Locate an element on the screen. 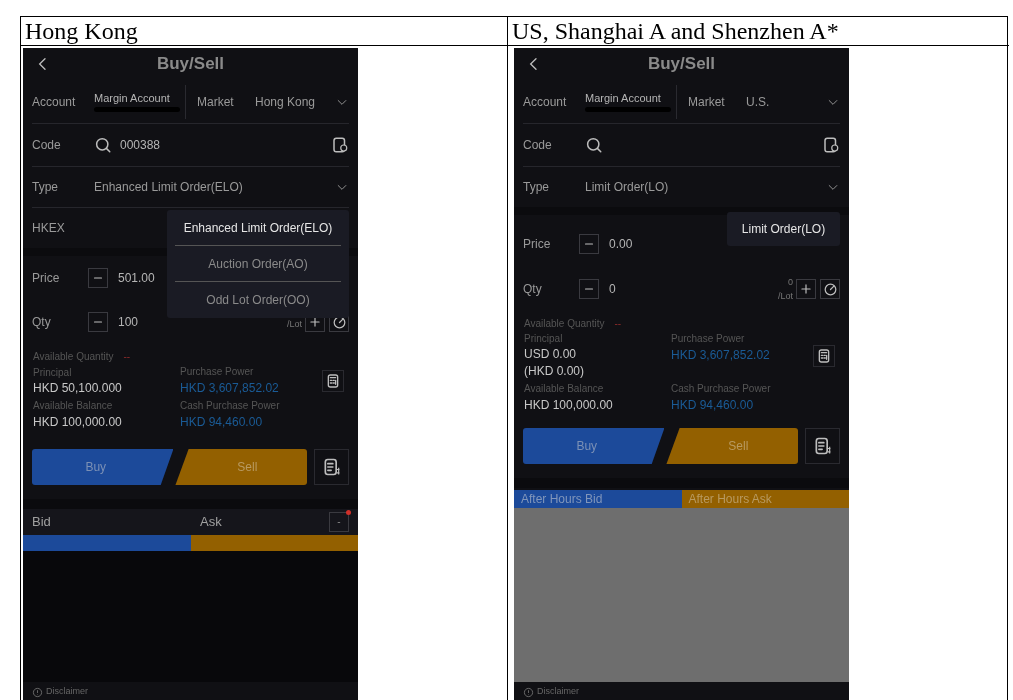 This screenshot has height=700, width=1013. principal-value: USD 0.00 is located at coordinates (551, 354).